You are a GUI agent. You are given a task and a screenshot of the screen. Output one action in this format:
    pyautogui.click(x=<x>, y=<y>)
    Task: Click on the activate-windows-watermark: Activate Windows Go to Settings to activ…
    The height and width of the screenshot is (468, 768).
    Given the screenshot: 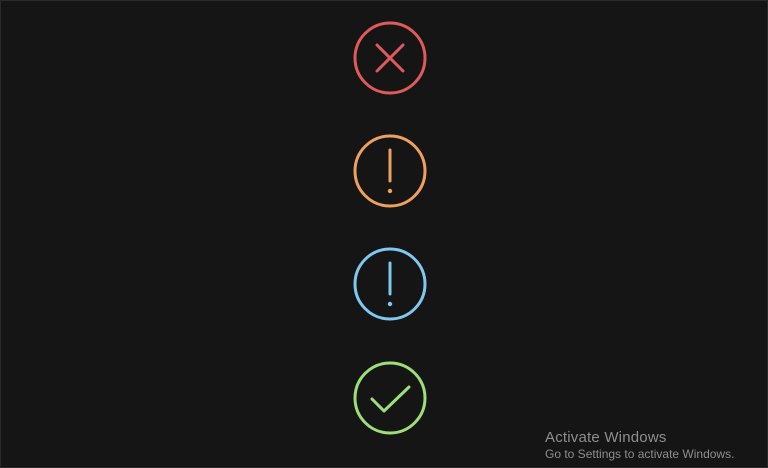 What is the action you would take?
    pyautogui.click(x=639, y=445)
    